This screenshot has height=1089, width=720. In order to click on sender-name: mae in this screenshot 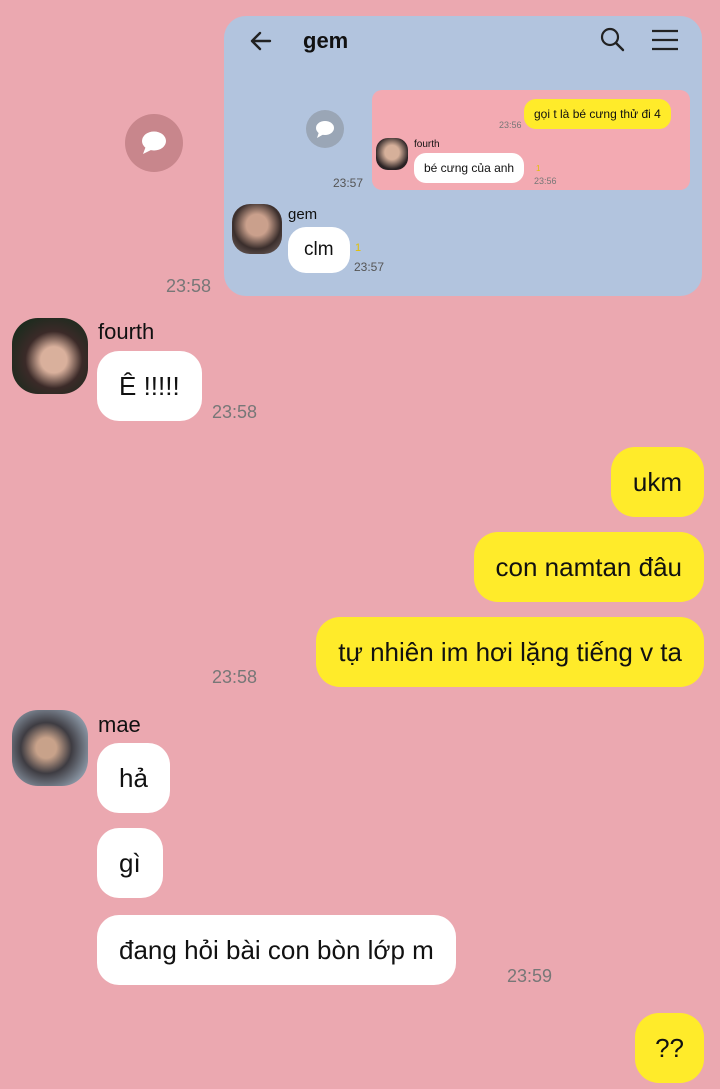, I will do `click(119, 724)`.